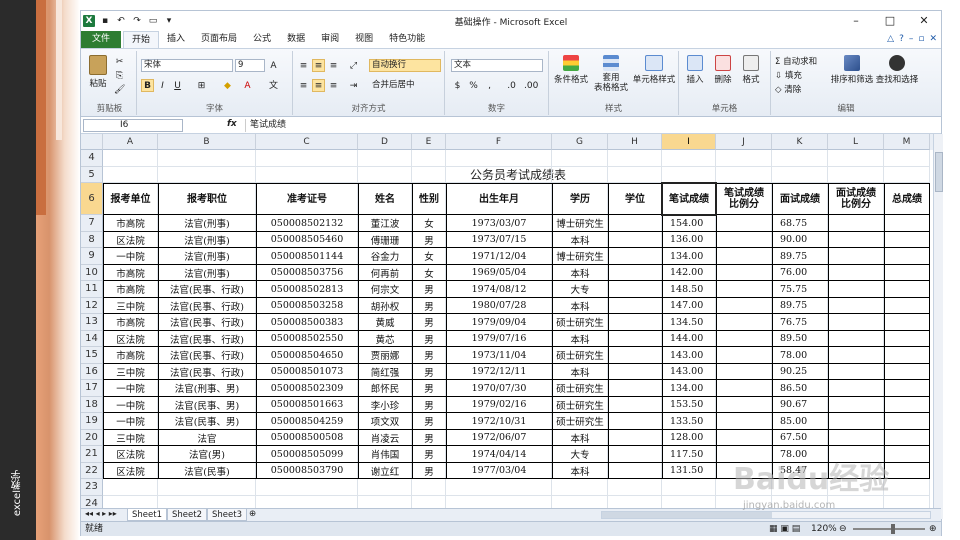 This screenshot has height=540, width=960. What do you see at coordinates (499, 256) in the screenshot?
I see `cell-f9: 1971/12/04` at bounding box center [499, 256].